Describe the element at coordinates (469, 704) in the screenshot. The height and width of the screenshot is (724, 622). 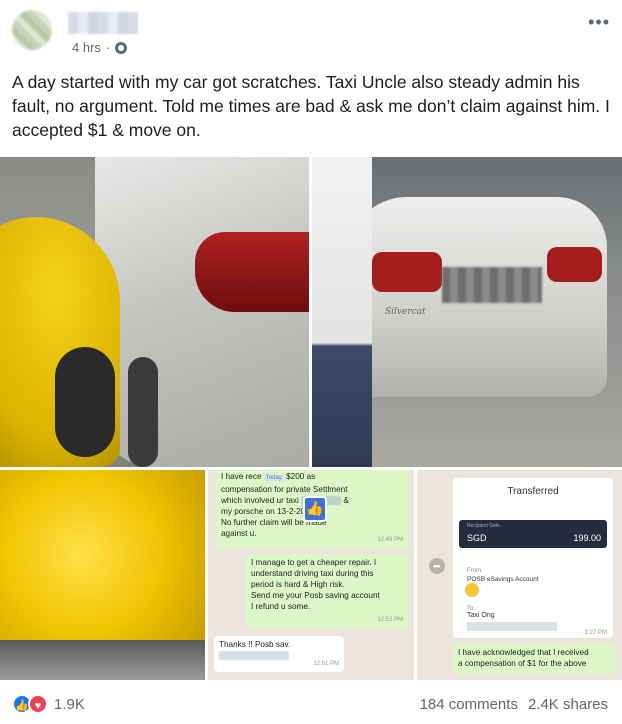
I see `comments-link: 184 comments` at that location.